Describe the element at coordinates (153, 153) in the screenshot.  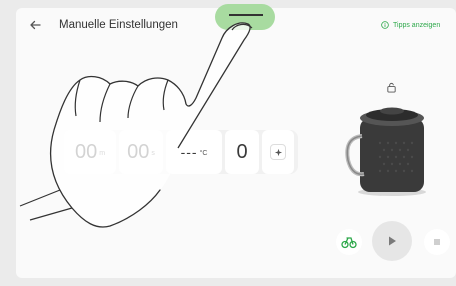
I see `seconds-unit: s` at that location.